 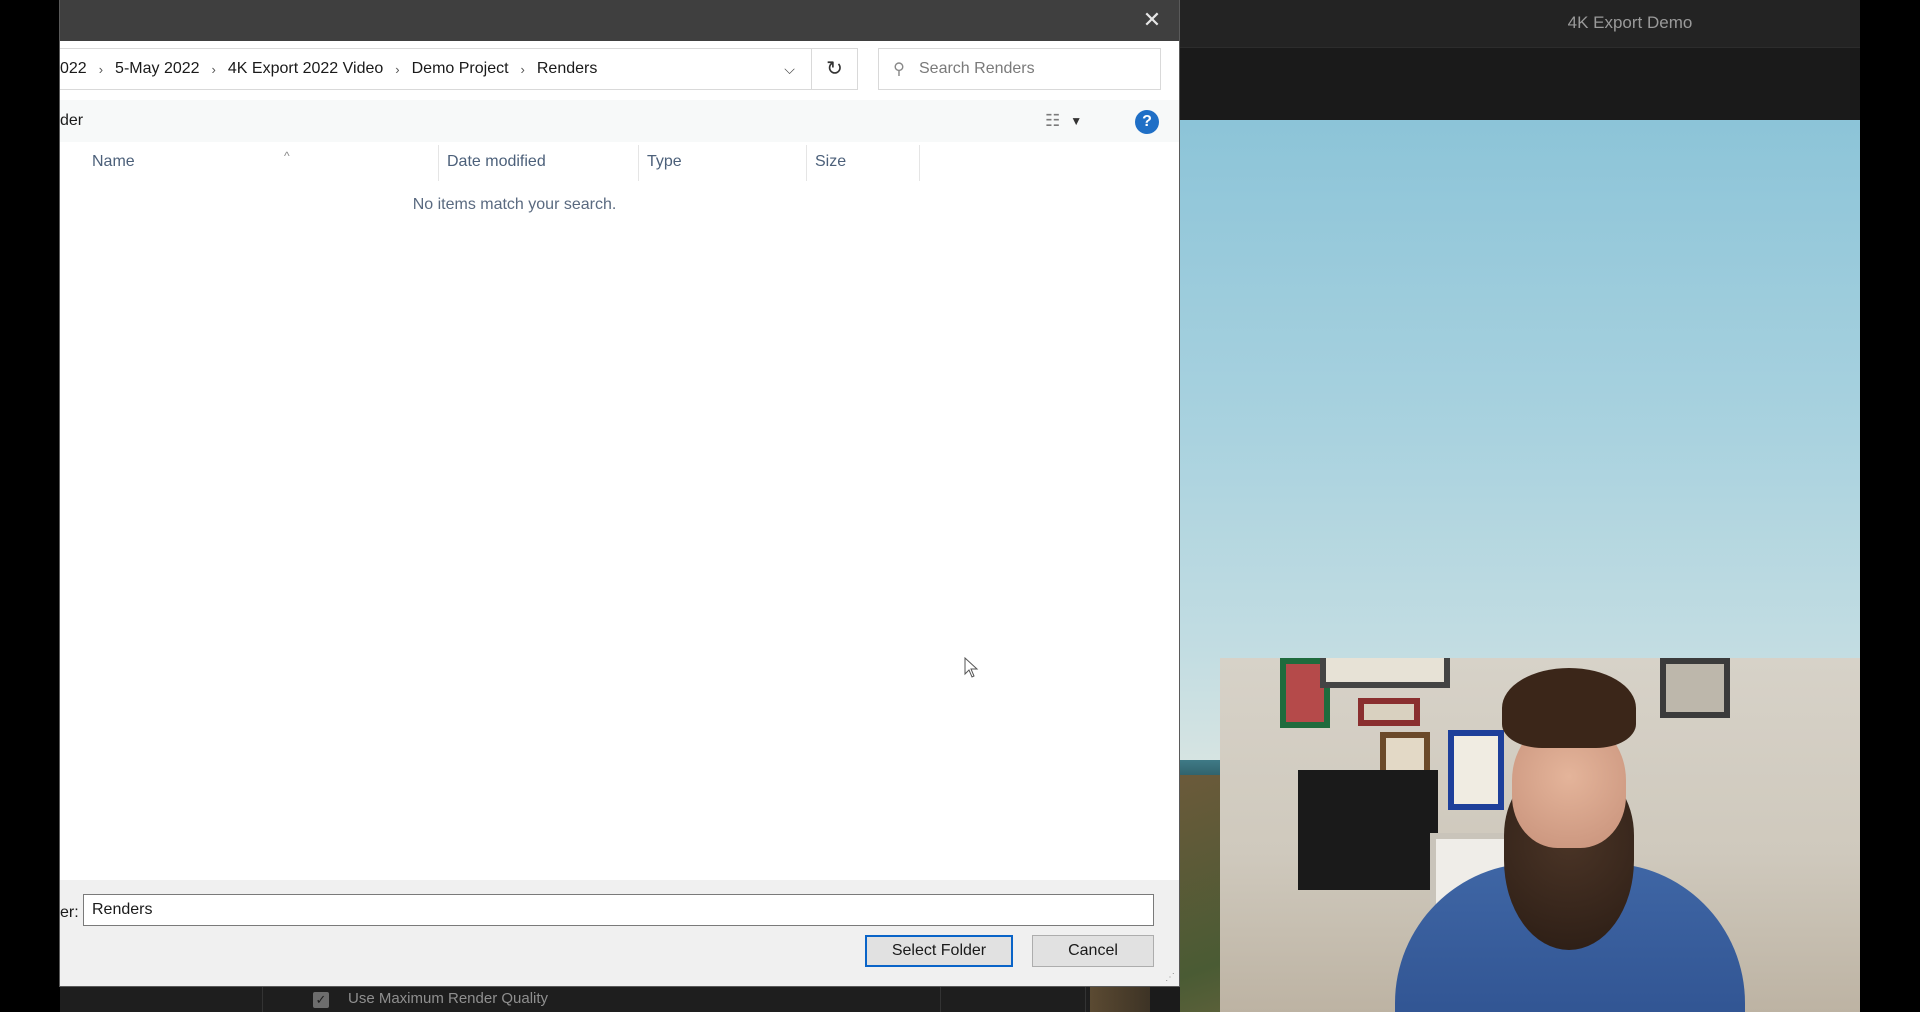 What do you see at coordinates (157, 69) in the screenshot?
I see `breadcrumb-item: 5-May 2022` at bounding box center [157, 69].